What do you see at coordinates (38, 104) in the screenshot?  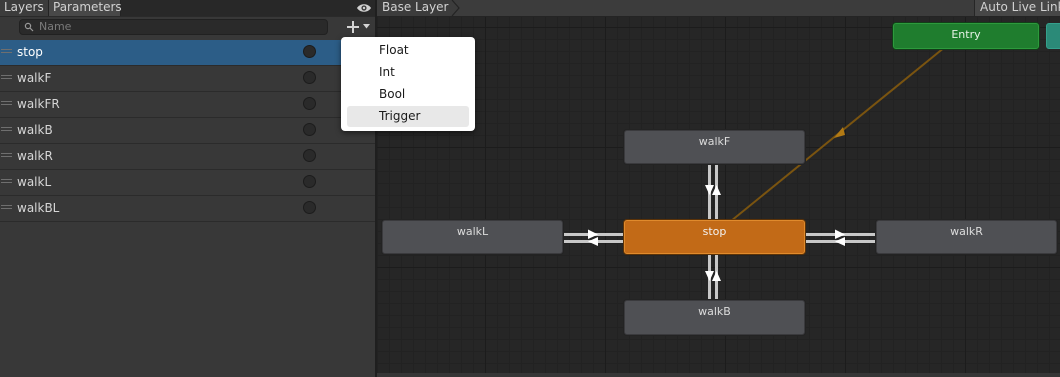 I see `parameter-name: walkFR` at bounding box center [38, 104].